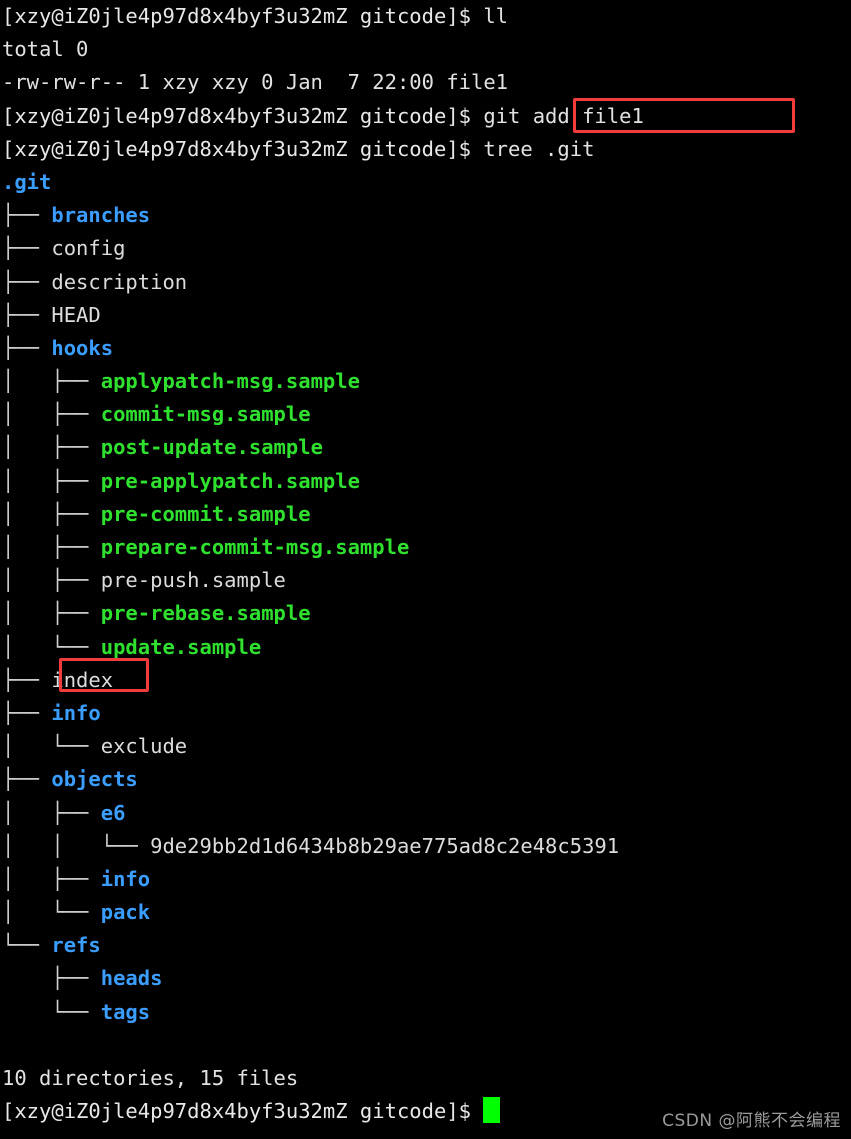 The image size is (851, 1139). What do you see at coordinates (425, 315) in the screenshot?
I see `tree-line: ├── HEAD` at bounding box center [425, 315].